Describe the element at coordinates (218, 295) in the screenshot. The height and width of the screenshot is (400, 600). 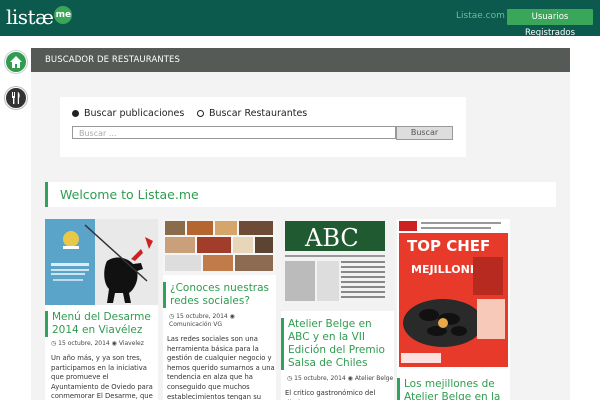
I see `post-title: ¿Conoces nuestras redes sociales?` at that location.